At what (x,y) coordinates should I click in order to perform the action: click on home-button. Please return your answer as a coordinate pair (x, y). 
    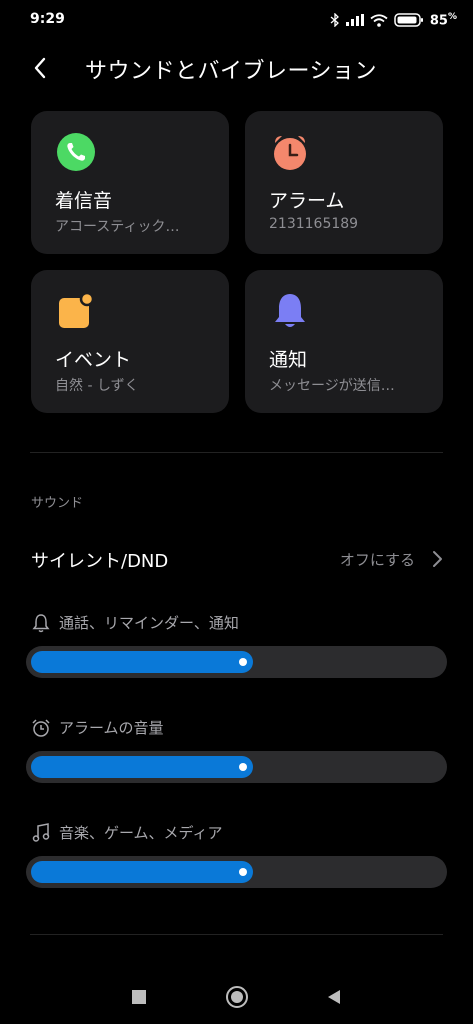
    Looking at the image, I should click on (237, 997).